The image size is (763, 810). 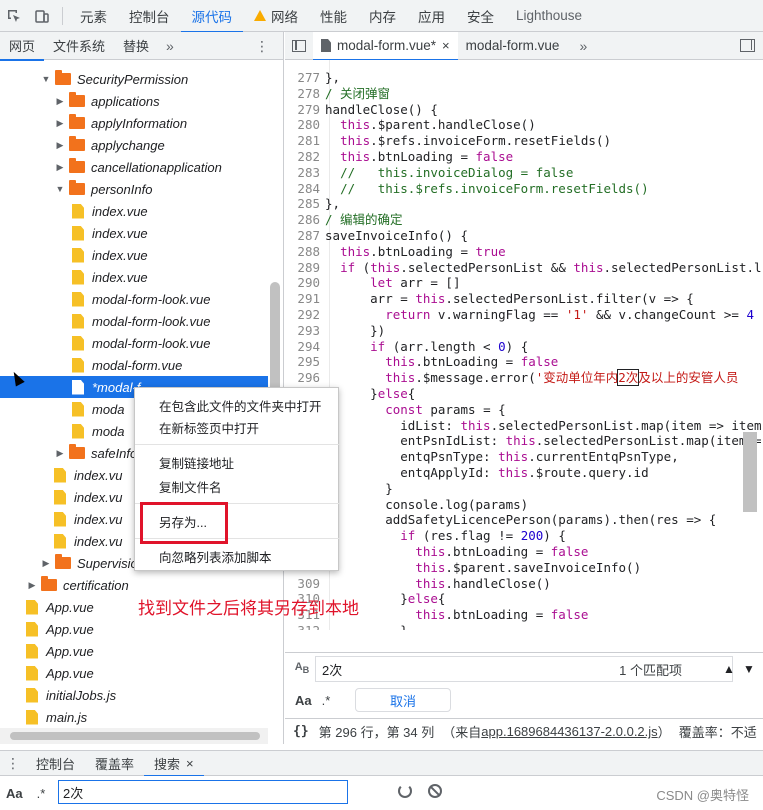 I want to click on code-line: 287 saveInvoiceInfo() {, so click(x=524, y=236).